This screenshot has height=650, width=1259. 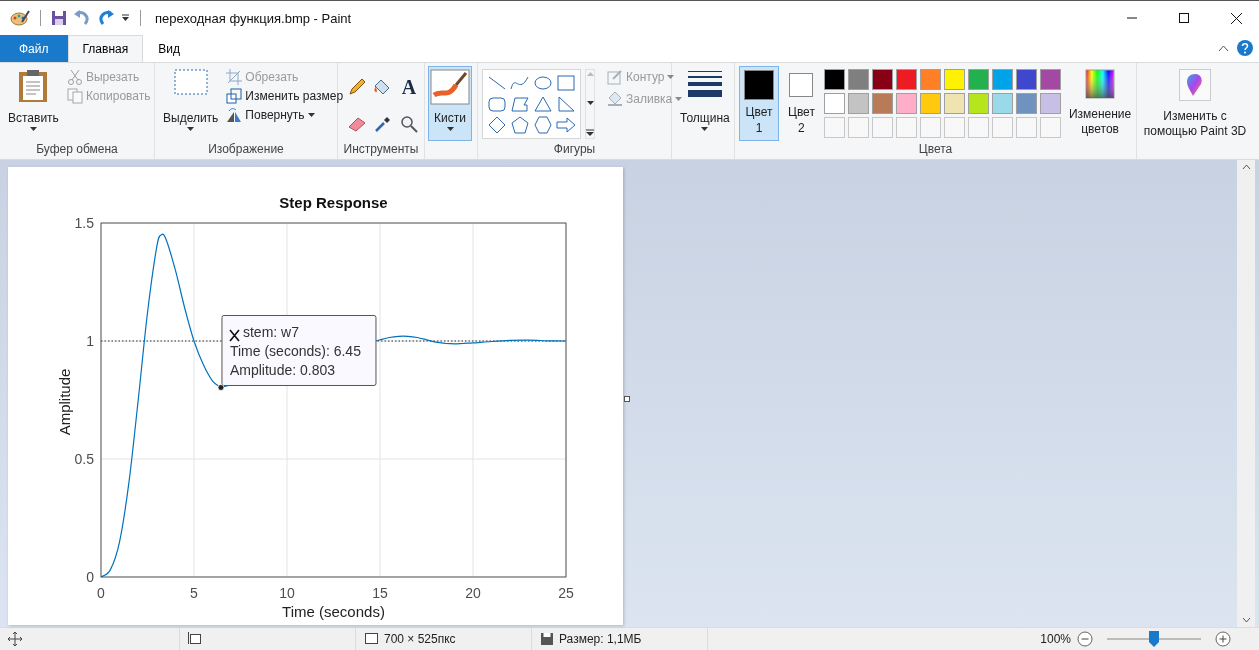 What do you see at coordinates (34, 48) in the screenshot?
I see `file-menu-tab: Файл` at bounding box center [34, 48].